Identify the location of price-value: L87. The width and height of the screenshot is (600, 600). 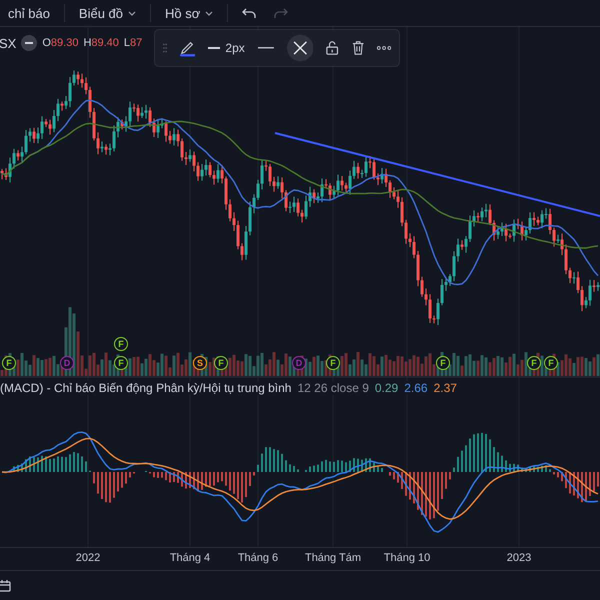
(133, 43).